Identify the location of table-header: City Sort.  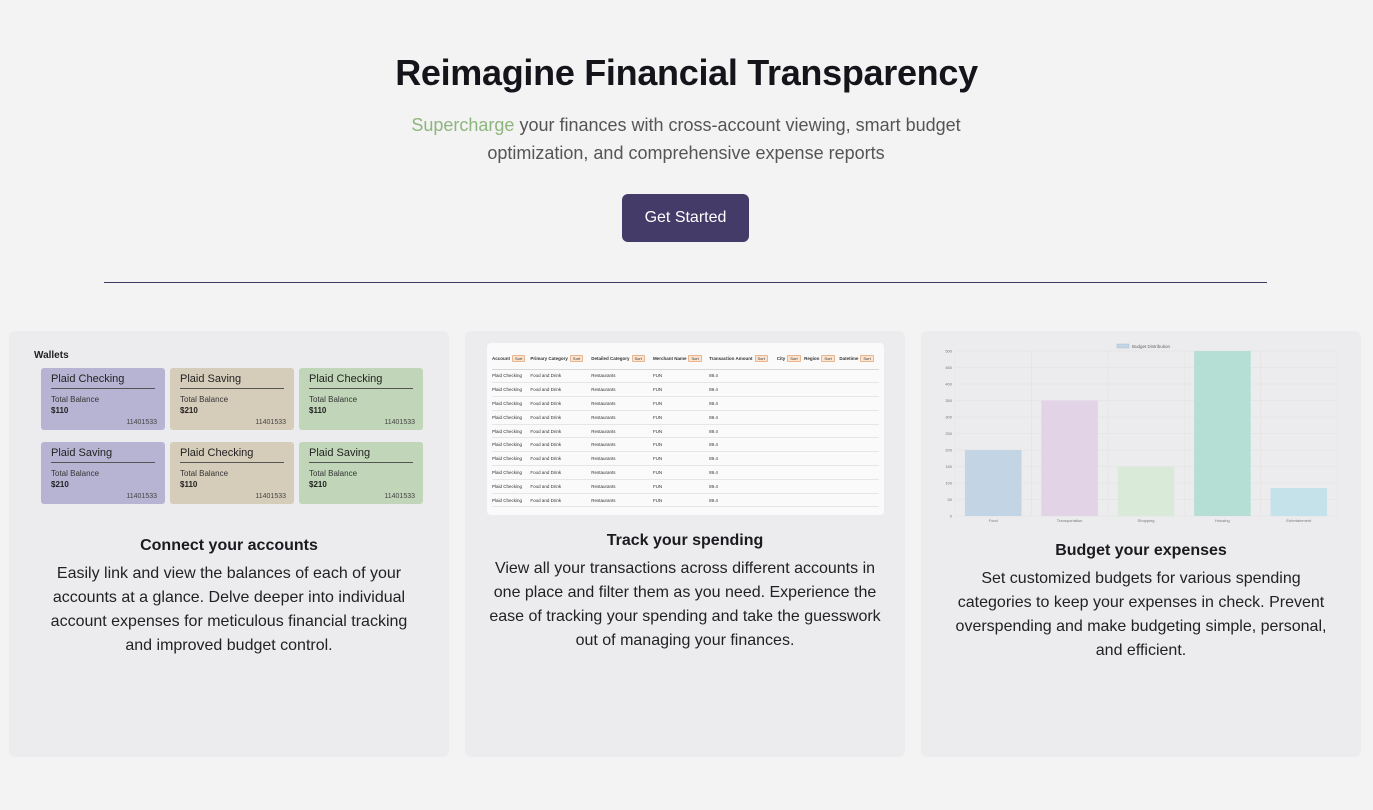
(790, 359).